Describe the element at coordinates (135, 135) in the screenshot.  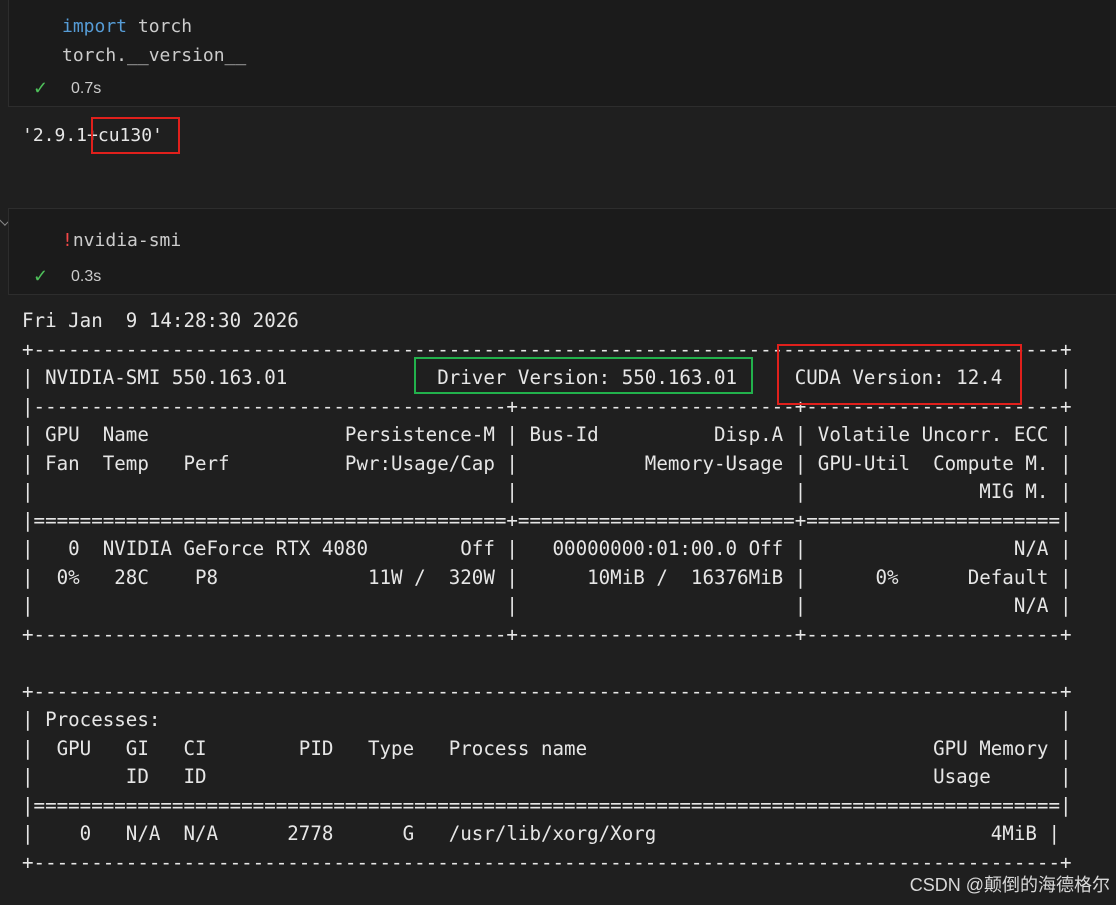
I see `highlight-box-cuda-suffix` at that location.